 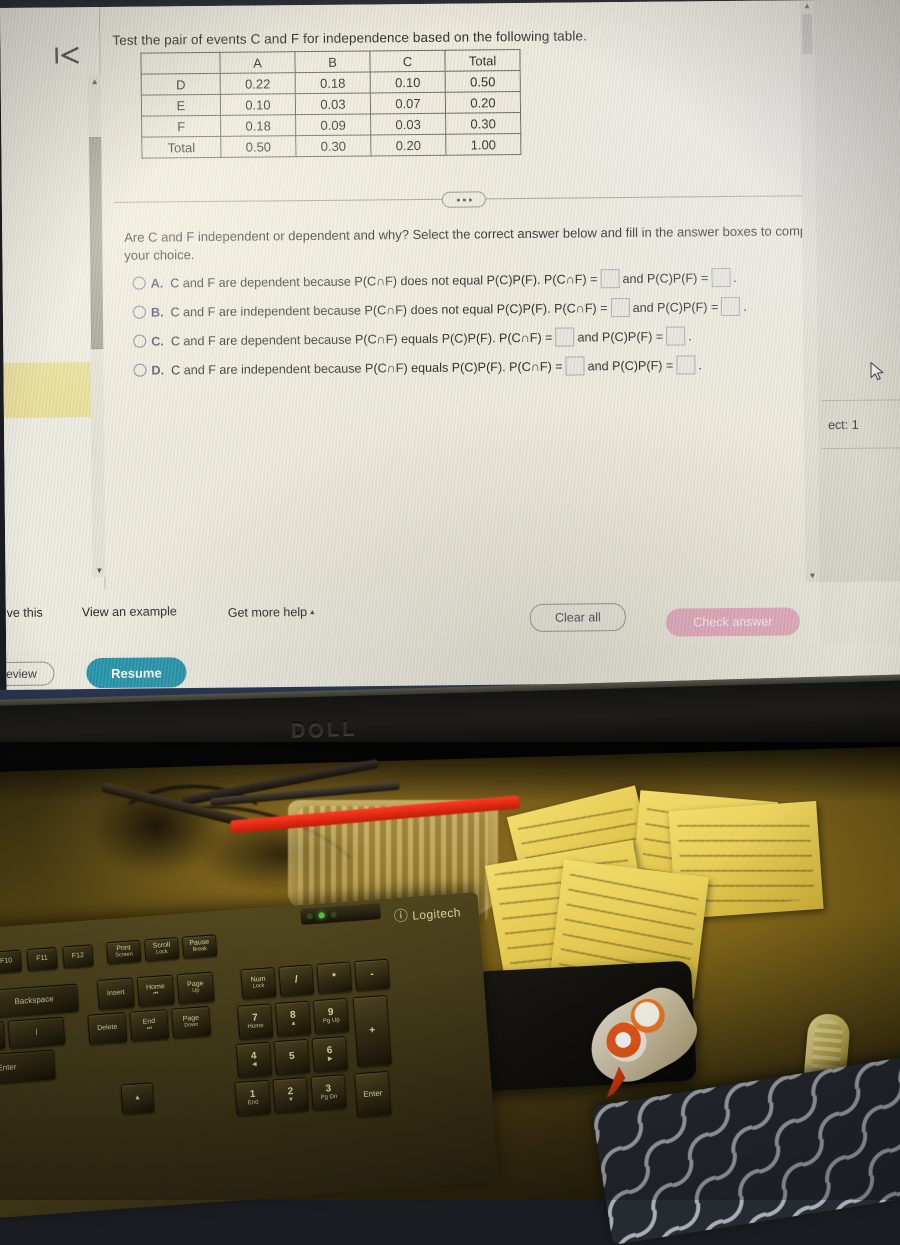 I want to click on key-sublabel: Up, so click(x=196, y=990).